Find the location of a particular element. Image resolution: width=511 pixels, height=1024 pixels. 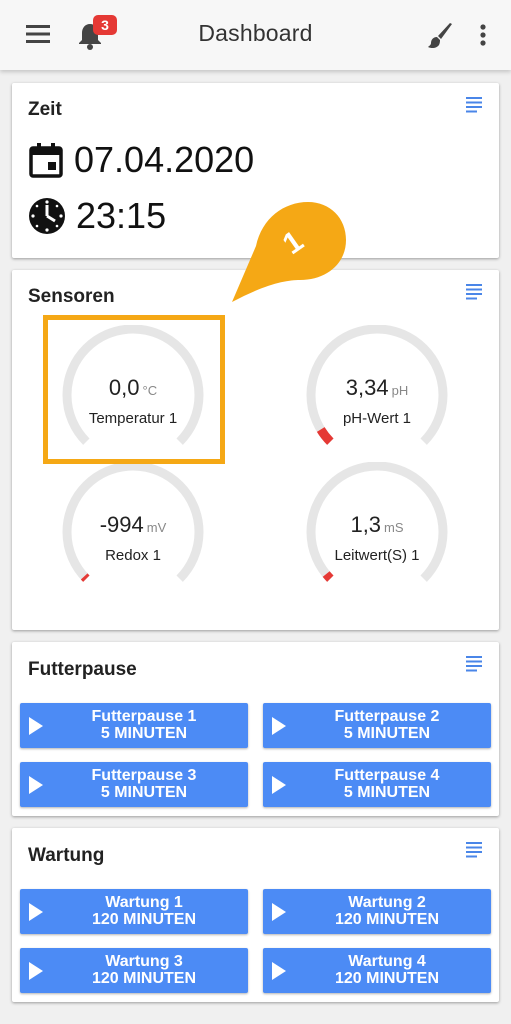

gauge-label: pH-Wert 1 is located at coordinates (377, 418).